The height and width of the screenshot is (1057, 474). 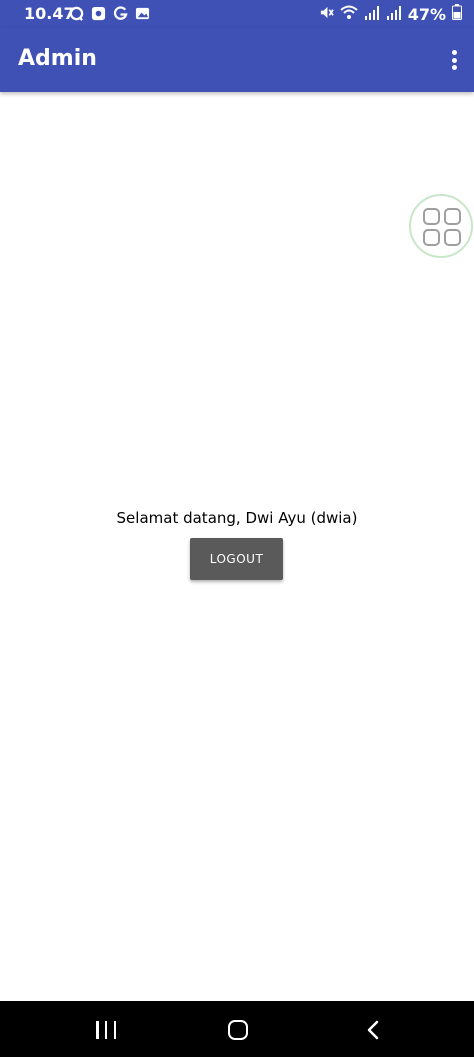 What do you see at coordinates (374, 1030) in the screenshot?
I see `back-icon` at bounding box center [374, 1030].